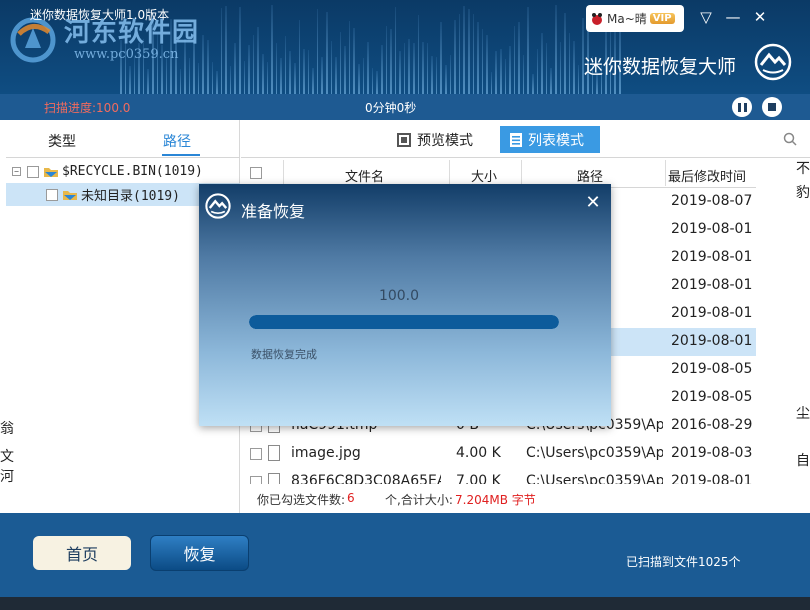 This screenshot has width=810, height=610. What do you see at coordinates (130, 196) in the screenshot?
I see `tree-node-label: 未知目录(1019)` at bounding box center [130, 196].